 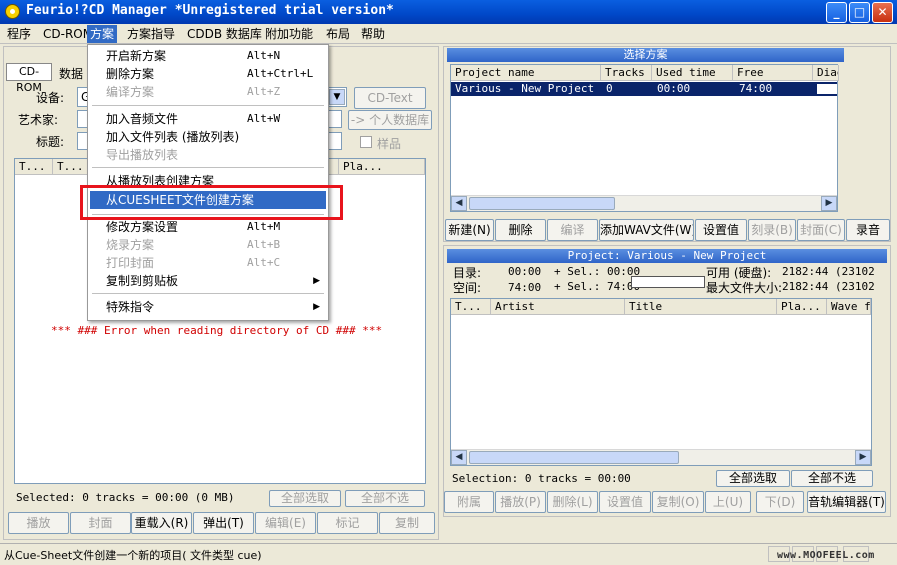 I want to click on copy-button: 复制, so click(x=407, y=523).